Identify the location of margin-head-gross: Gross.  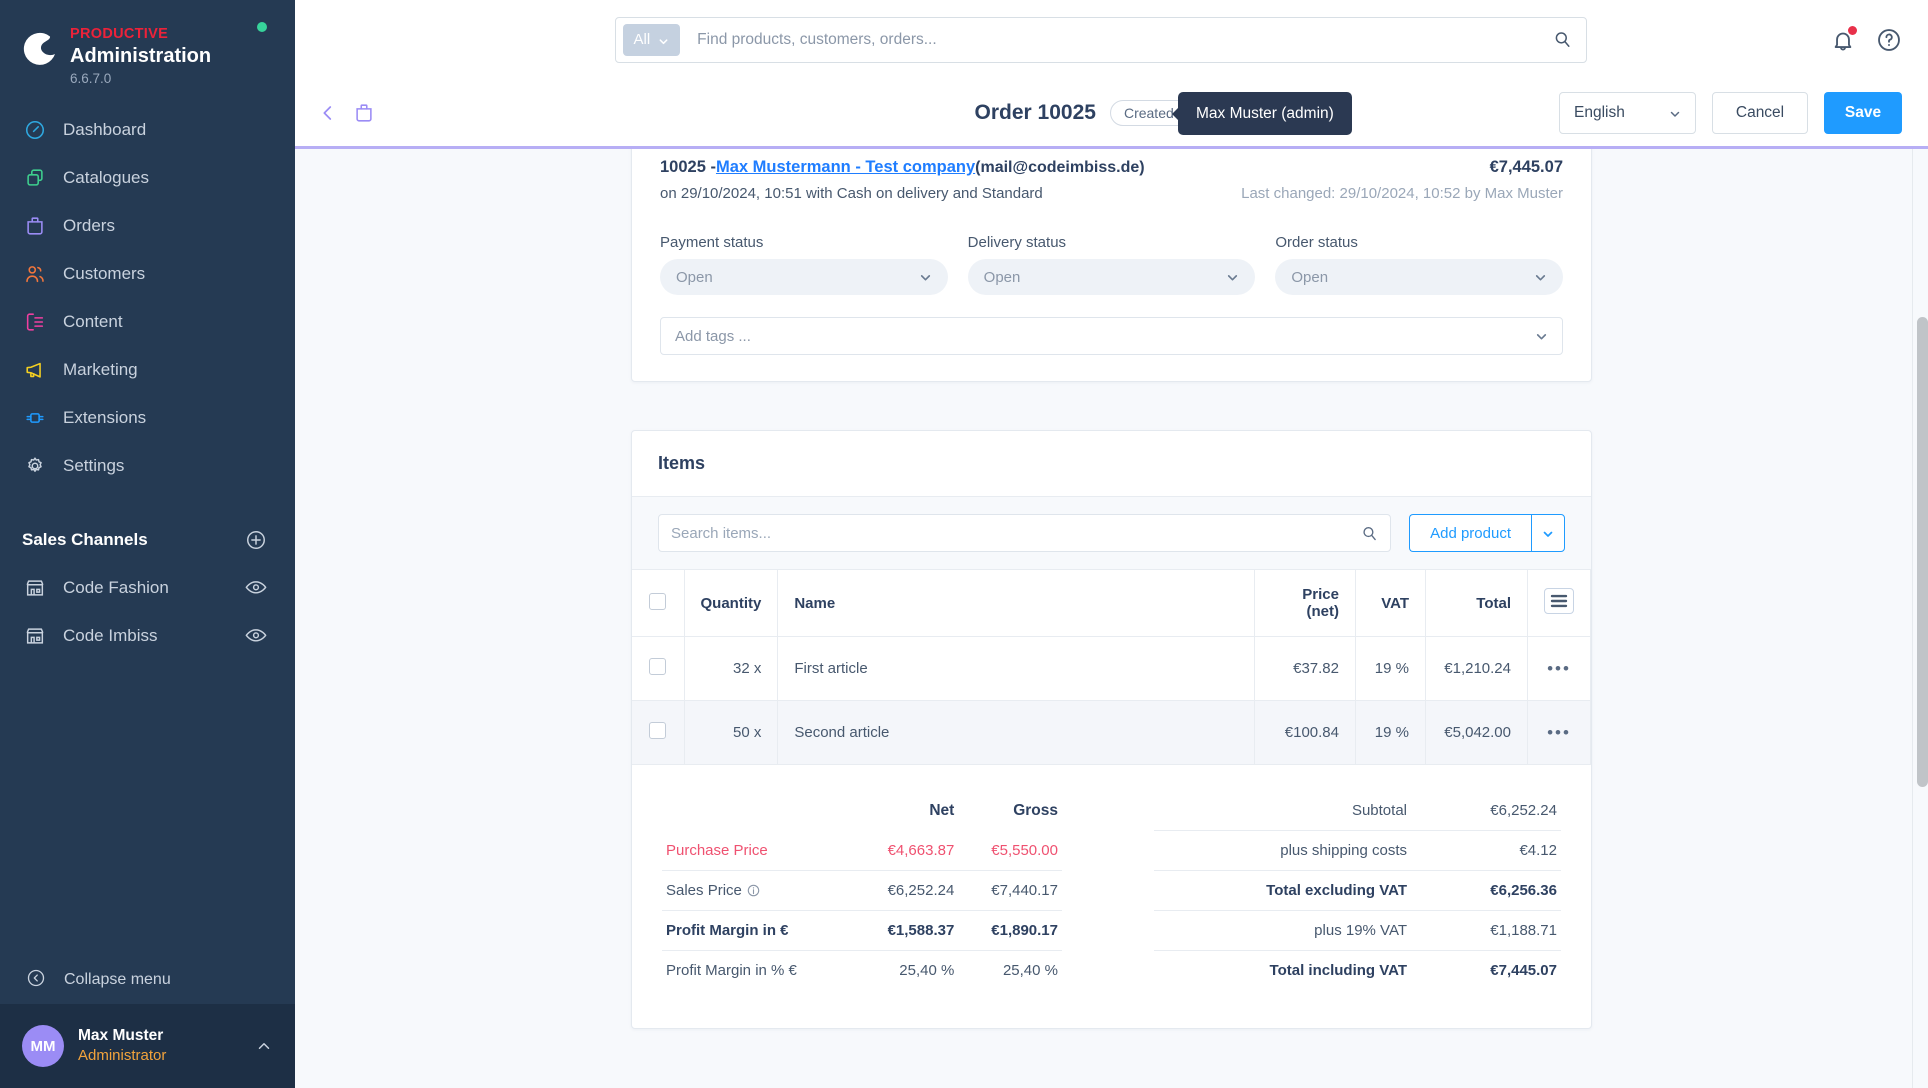
(1035, 810).